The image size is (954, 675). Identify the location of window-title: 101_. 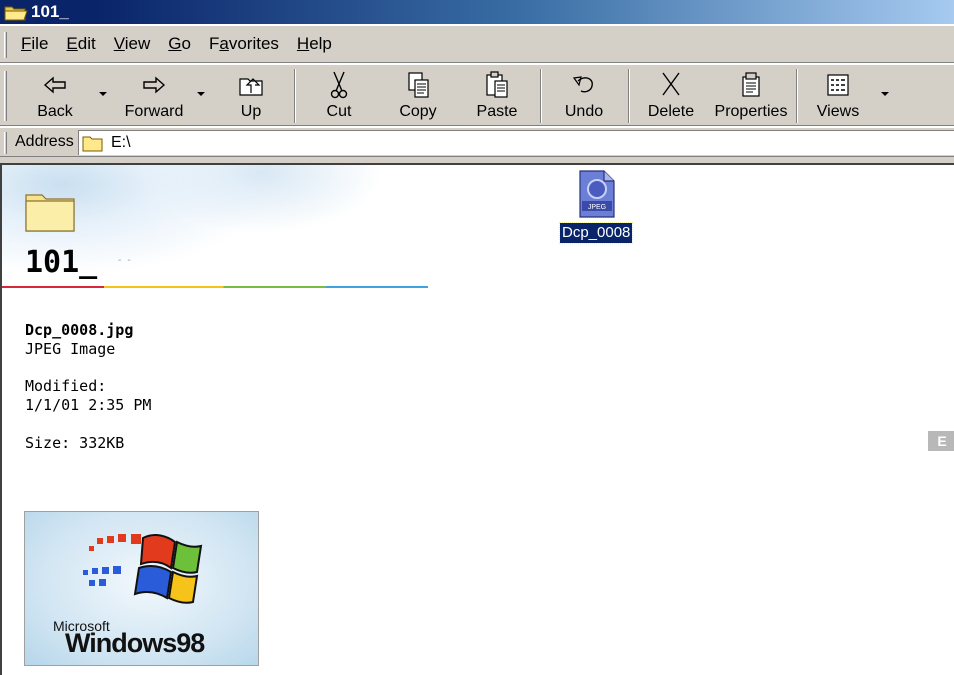
(50, 11).